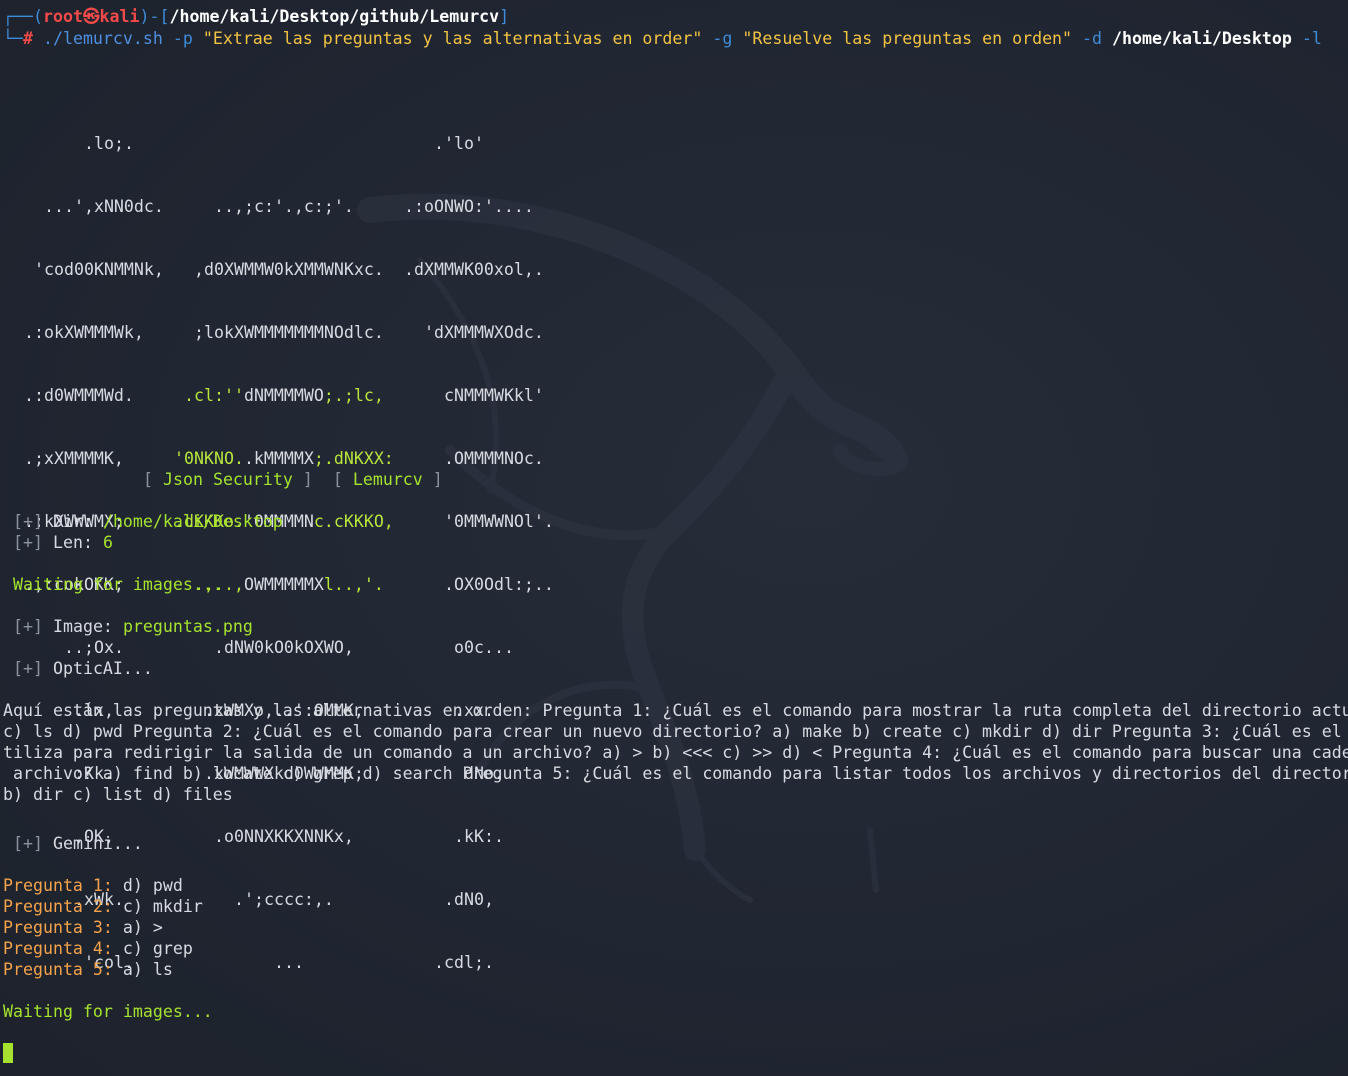 Image resolution: width=1348 pixels, height=1076 pixels. I want to click on banner-lemurcv: Lemurcv, so click(387, 479).